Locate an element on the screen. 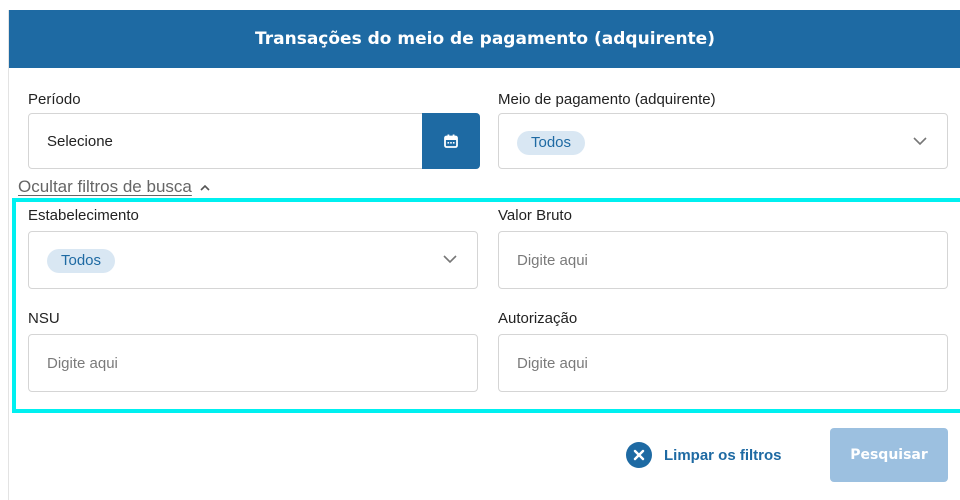 This screenshot has height=500, width=960. valor-bruto-field is located at coordinates (723, 260).